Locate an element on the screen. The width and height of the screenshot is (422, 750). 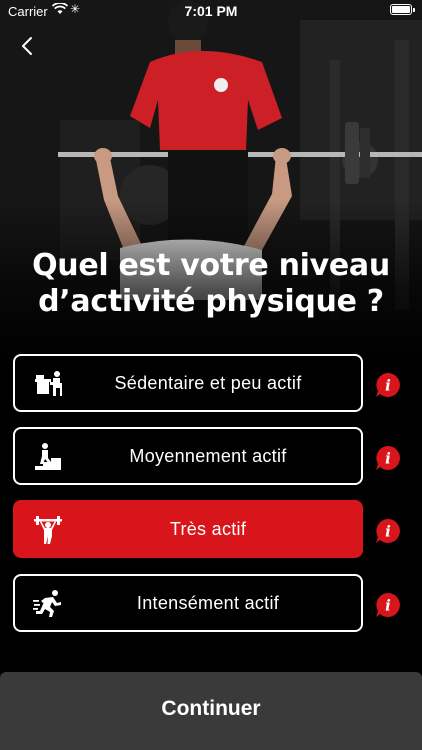
option-sedentary: Sédentaire et peu actif is located at coordinates (188, 383).